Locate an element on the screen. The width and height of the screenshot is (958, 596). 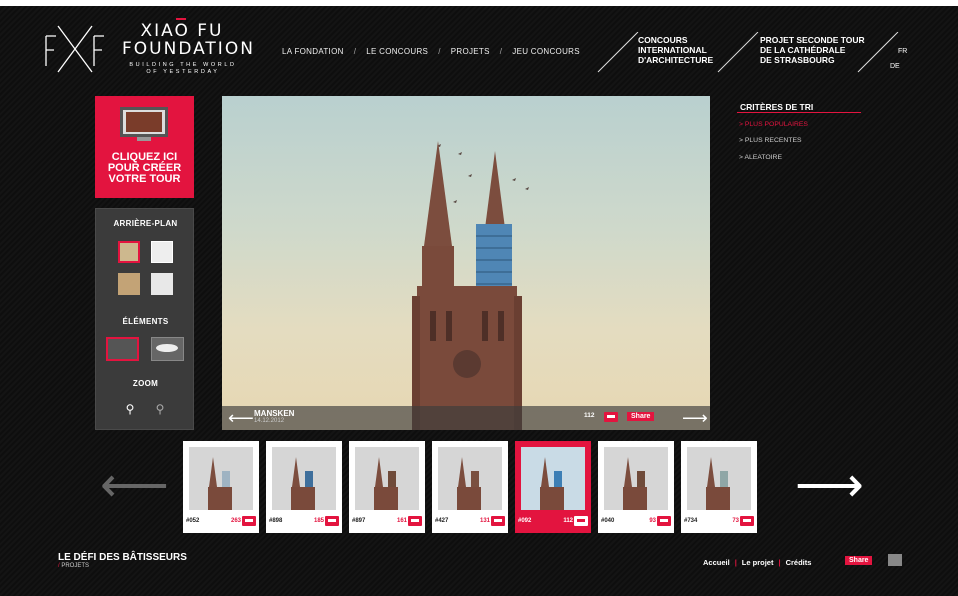
thumbnail-id: #040 is located at coordinates (608, 521).